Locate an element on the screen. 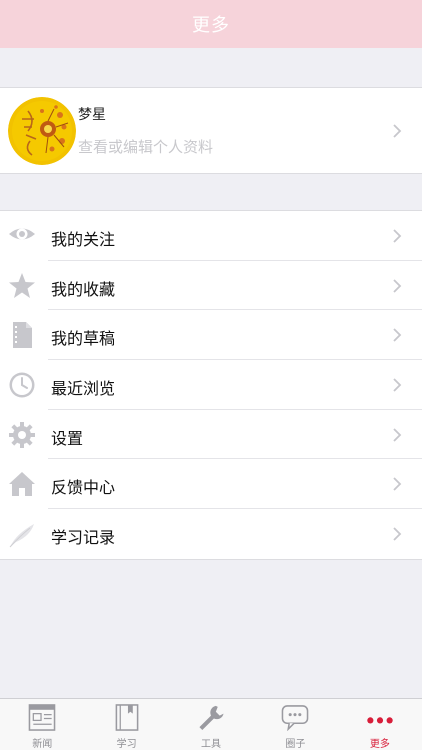 This screenshot has height=750, width=422. menu-item-label: 最近浏览 is located at coordinates (83, 389).